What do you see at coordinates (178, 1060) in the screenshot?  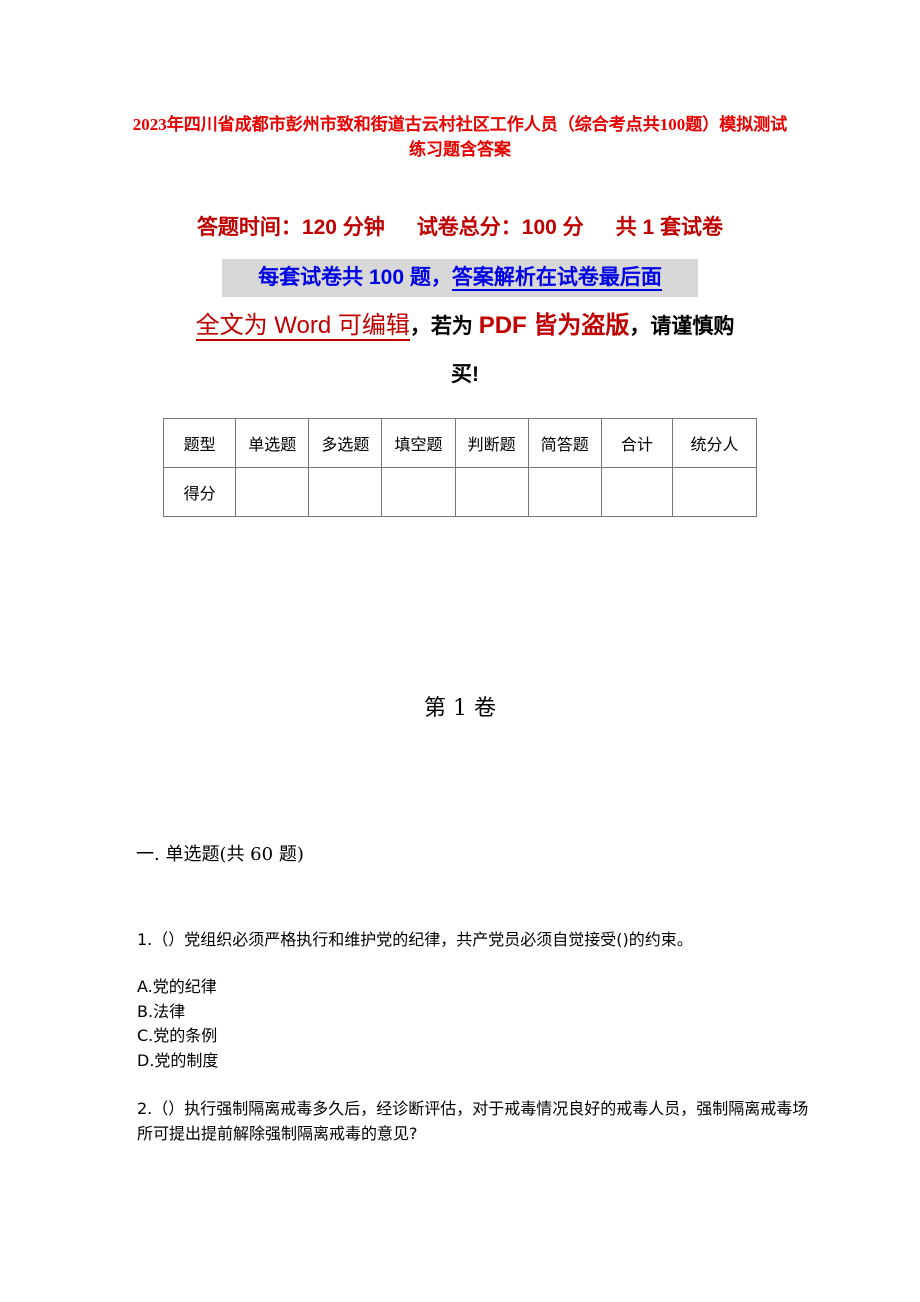 I see `question-1-option-d: D.党的制度` at bounding box center [178, 1060].